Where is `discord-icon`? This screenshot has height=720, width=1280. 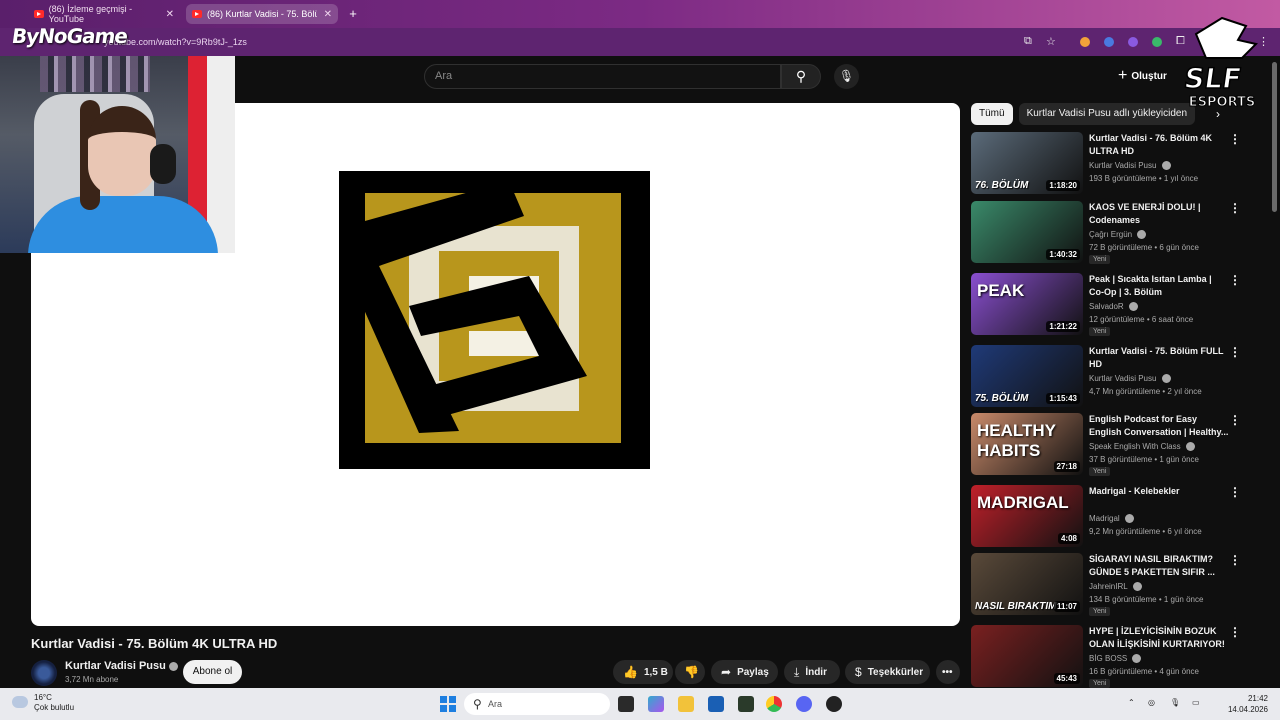
discord-icon is located at coordinates (804, 704).